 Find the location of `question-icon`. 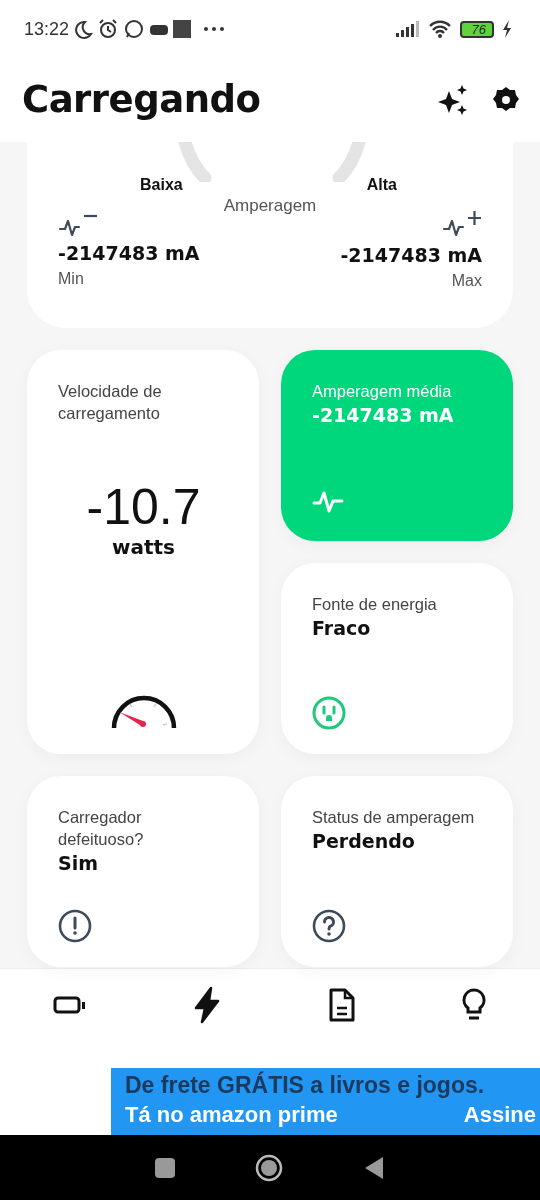

question-icon is located at coordinates (329, 926).